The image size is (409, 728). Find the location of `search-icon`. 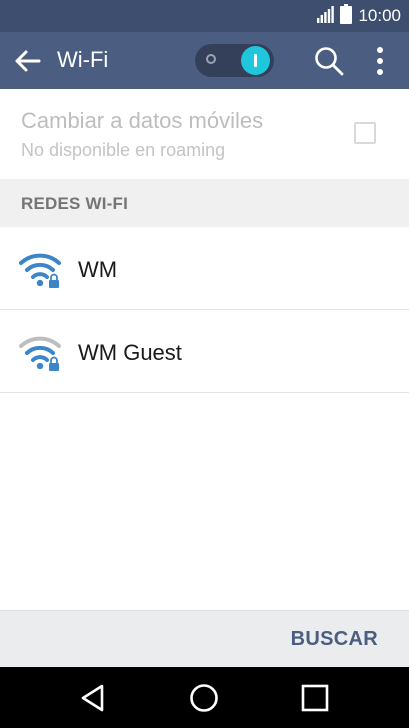

search-icon is located at coordinates (329, 61).